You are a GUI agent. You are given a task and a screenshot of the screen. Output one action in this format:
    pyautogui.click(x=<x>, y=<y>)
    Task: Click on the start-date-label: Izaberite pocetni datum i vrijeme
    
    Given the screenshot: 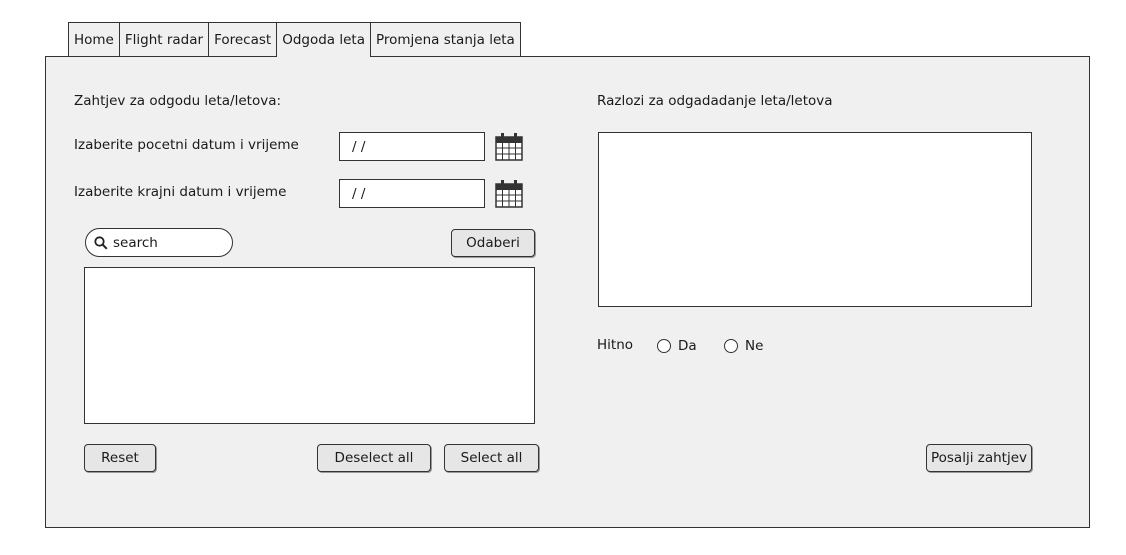 What is the action you would take?
    pyautogui.click(x=186, y=145)
    